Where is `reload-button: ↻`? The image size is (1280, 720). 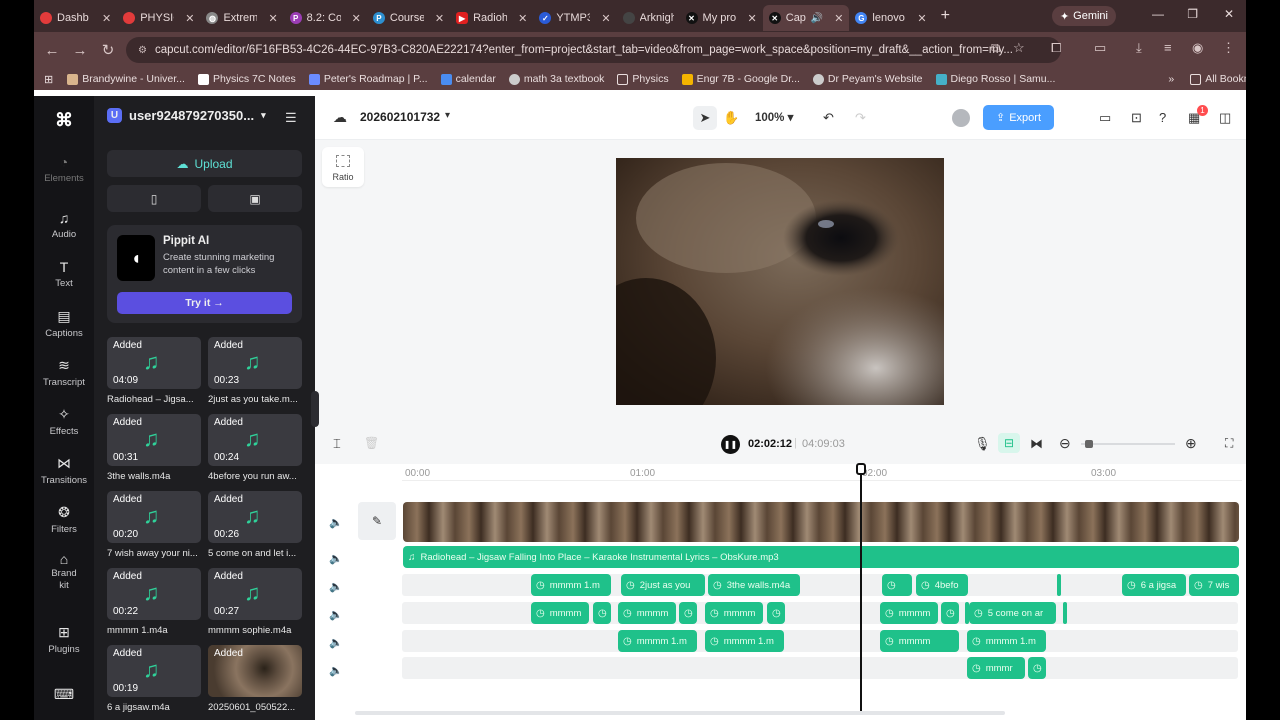 reload-button: ↻ is located at coordinates (108, 50).